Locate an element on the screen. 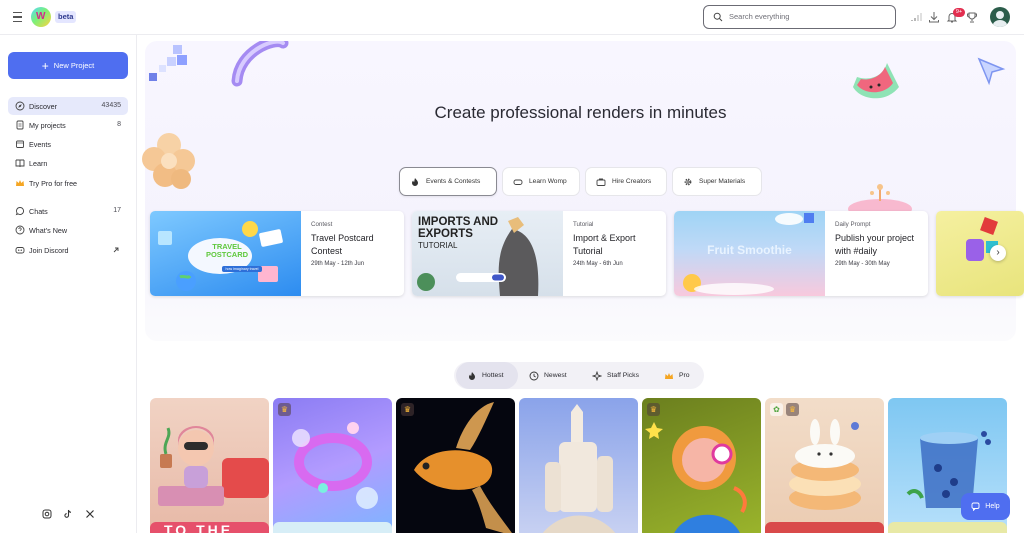 This screenshot has width=1024, height=533. card-thumb-title: Fruit Smoothie is located at coordinates (749, 250).